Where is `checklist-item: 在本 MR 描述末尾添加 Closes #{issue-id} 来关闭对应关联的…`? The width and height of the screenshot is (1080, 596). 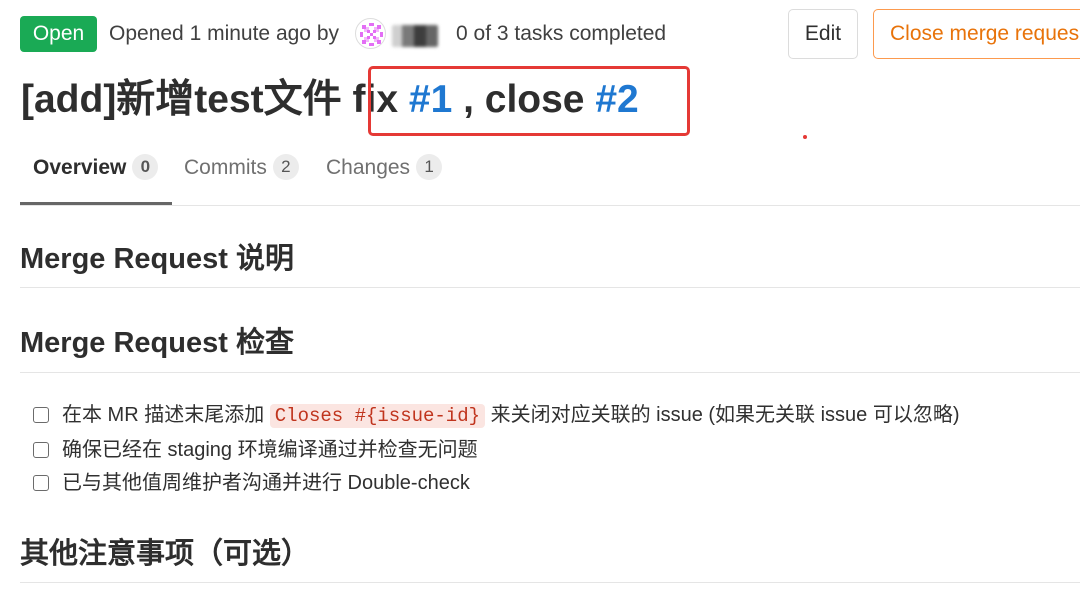 checklist-item: 在本 MR 描述末尾添加 Closes #{issue-id} 来关闭对应关联的… is located at coordinates (496, 415).